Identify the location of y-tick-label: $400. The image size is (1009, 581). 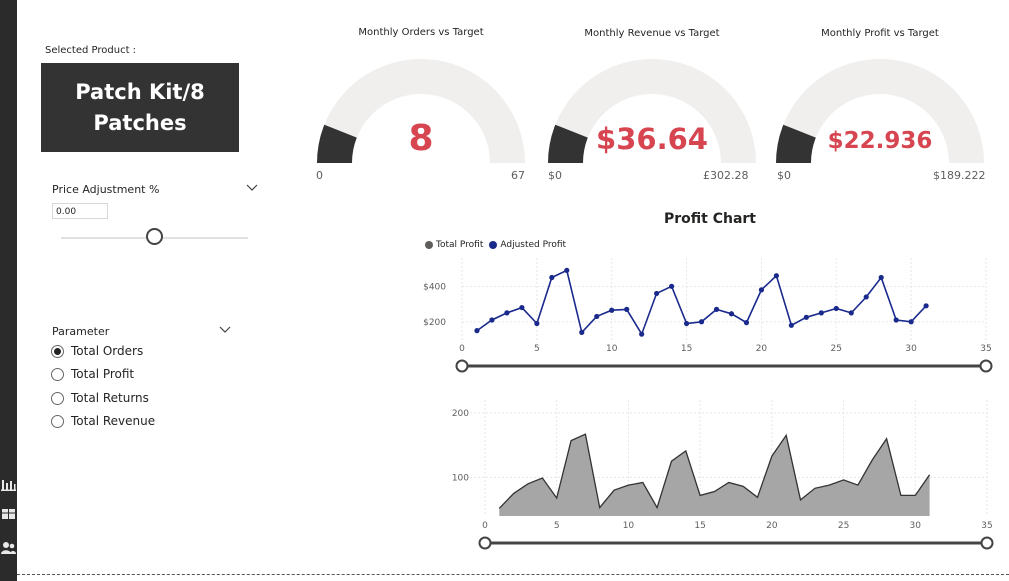
(434, 287).